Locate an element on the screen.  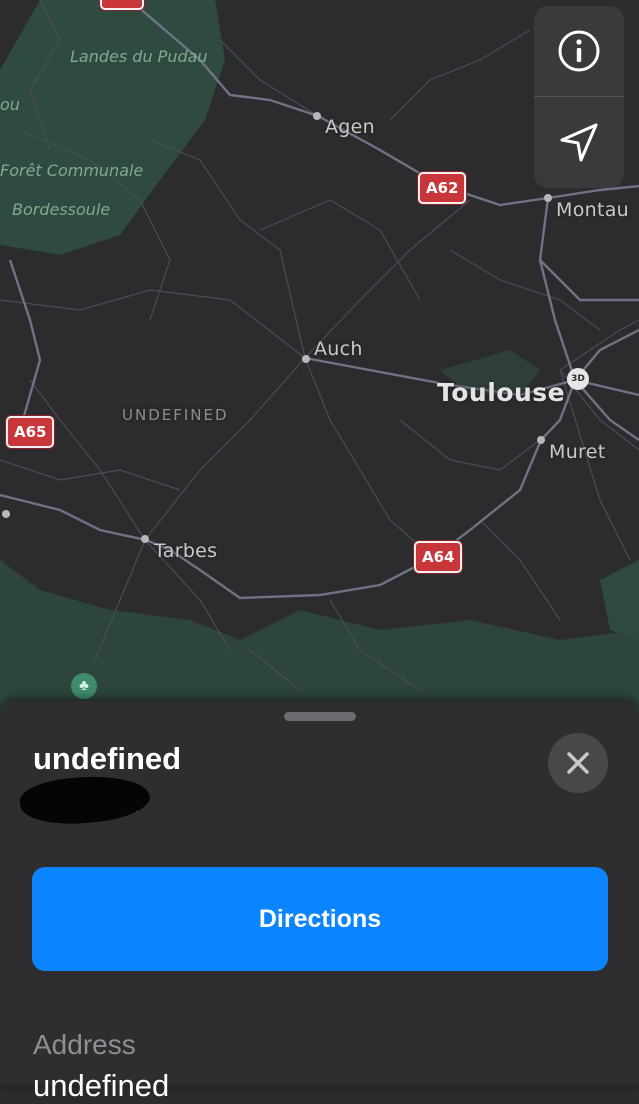
city-label-toulouse: Toulouse is located at coordinates (501, 392).